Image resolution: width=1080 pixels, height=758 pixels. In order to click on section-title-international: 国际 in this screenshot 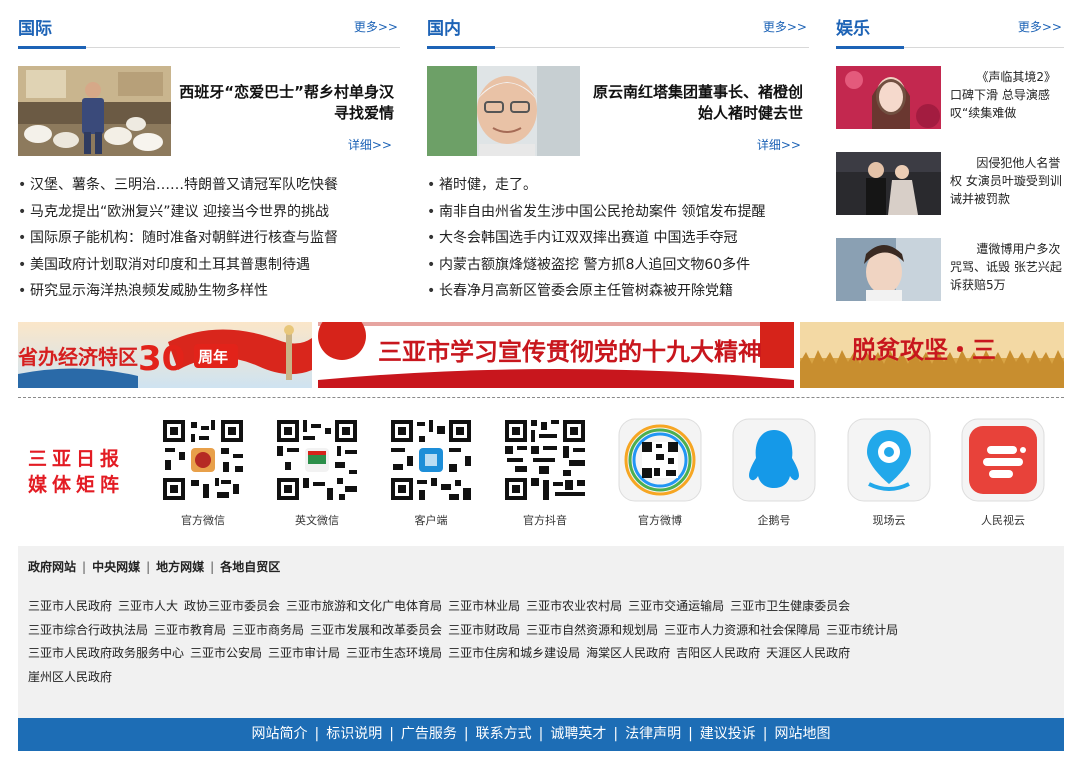, I will do `click(35, 26)`.